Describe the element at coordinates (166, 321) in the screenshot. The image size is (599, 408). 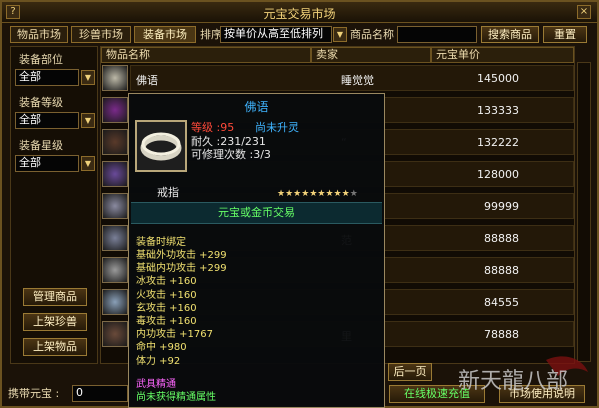
I see `tooltip-attribute: 毒攻击 +160` at that location.